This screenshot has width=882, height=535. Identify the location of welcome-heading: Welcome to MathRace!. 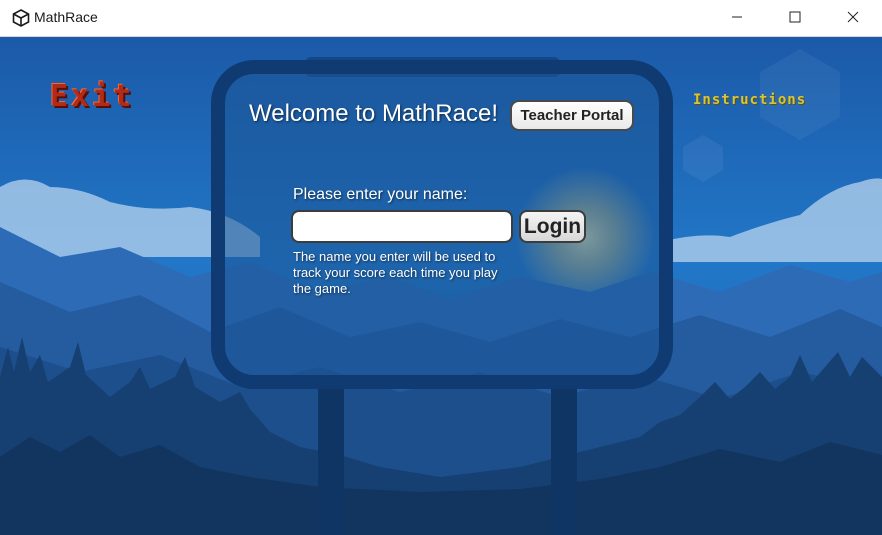
(373, 113).